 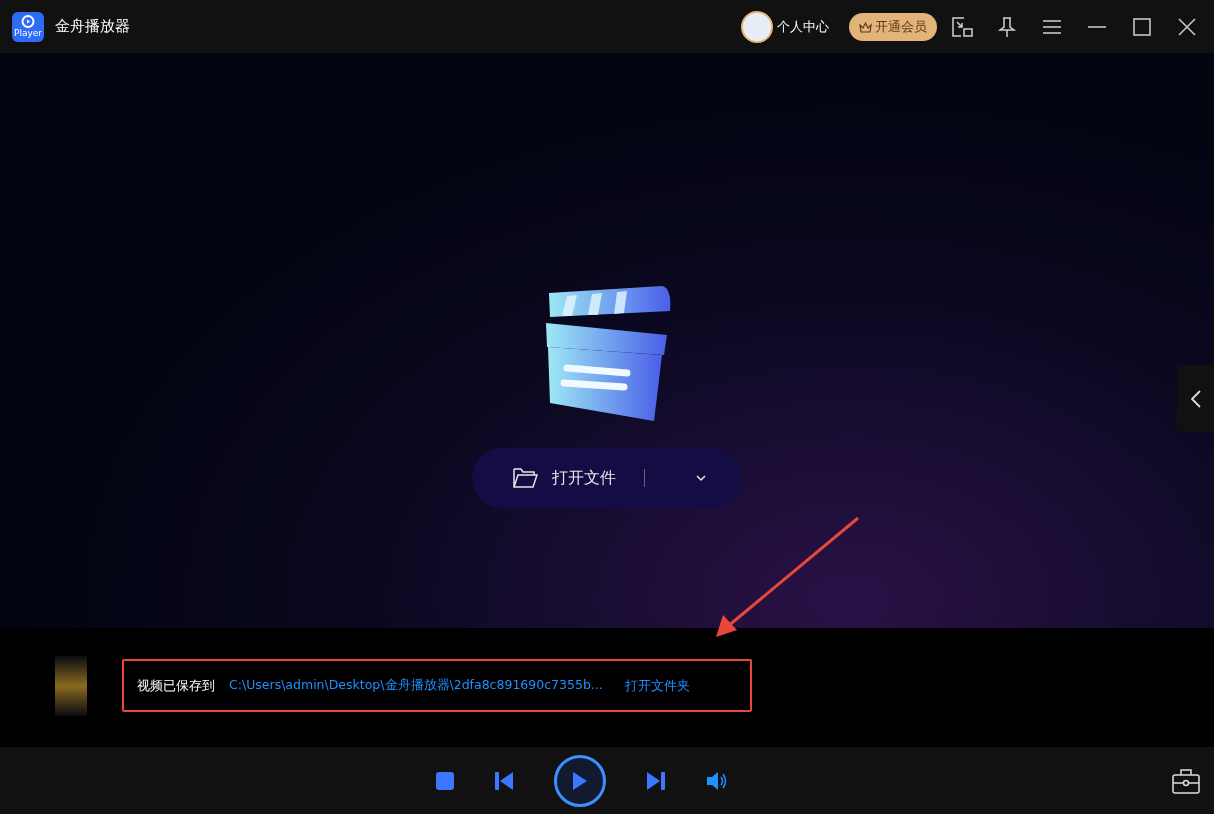 I want to click on vip-button: 开通会员, so click(x=893, y=26).